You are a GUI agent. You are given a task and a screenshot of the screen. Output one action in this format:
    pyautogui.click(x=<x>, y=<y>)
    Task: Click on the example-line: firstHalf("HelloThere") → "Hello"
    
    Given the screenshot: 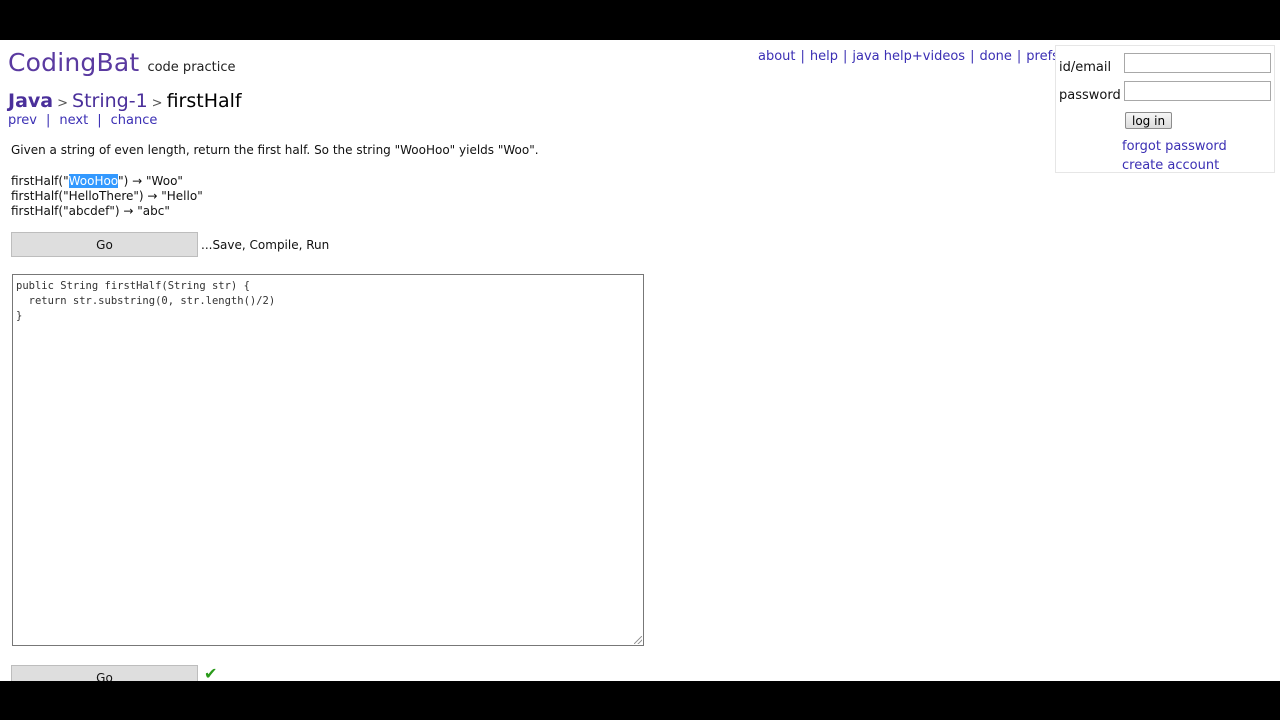 What is the action you would take?
    pyautogui.click(x=107, y=196)
    